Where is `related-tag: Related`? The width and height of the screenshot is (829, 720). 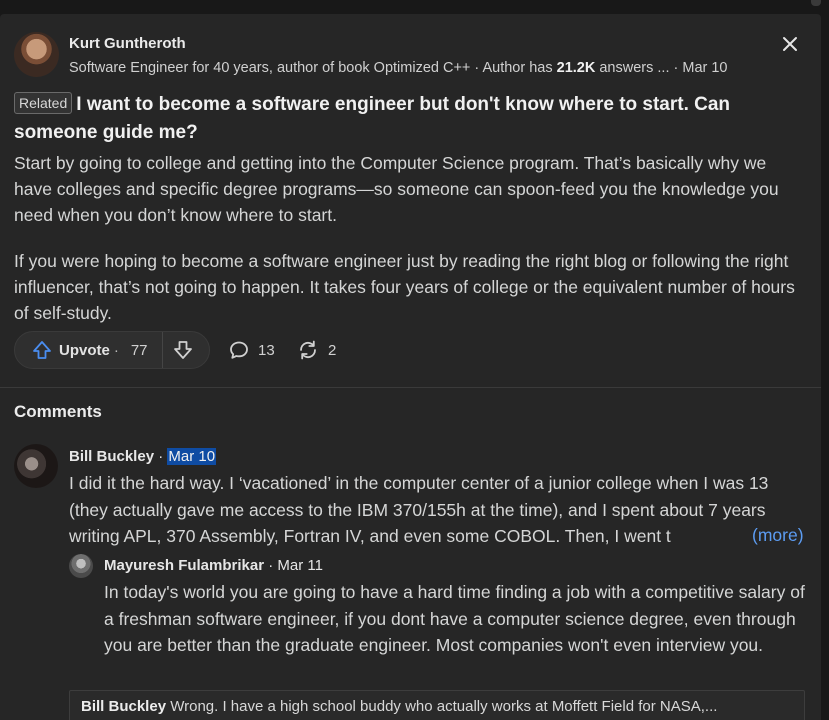
related-tag: Related is located at coordinates (43, 103).